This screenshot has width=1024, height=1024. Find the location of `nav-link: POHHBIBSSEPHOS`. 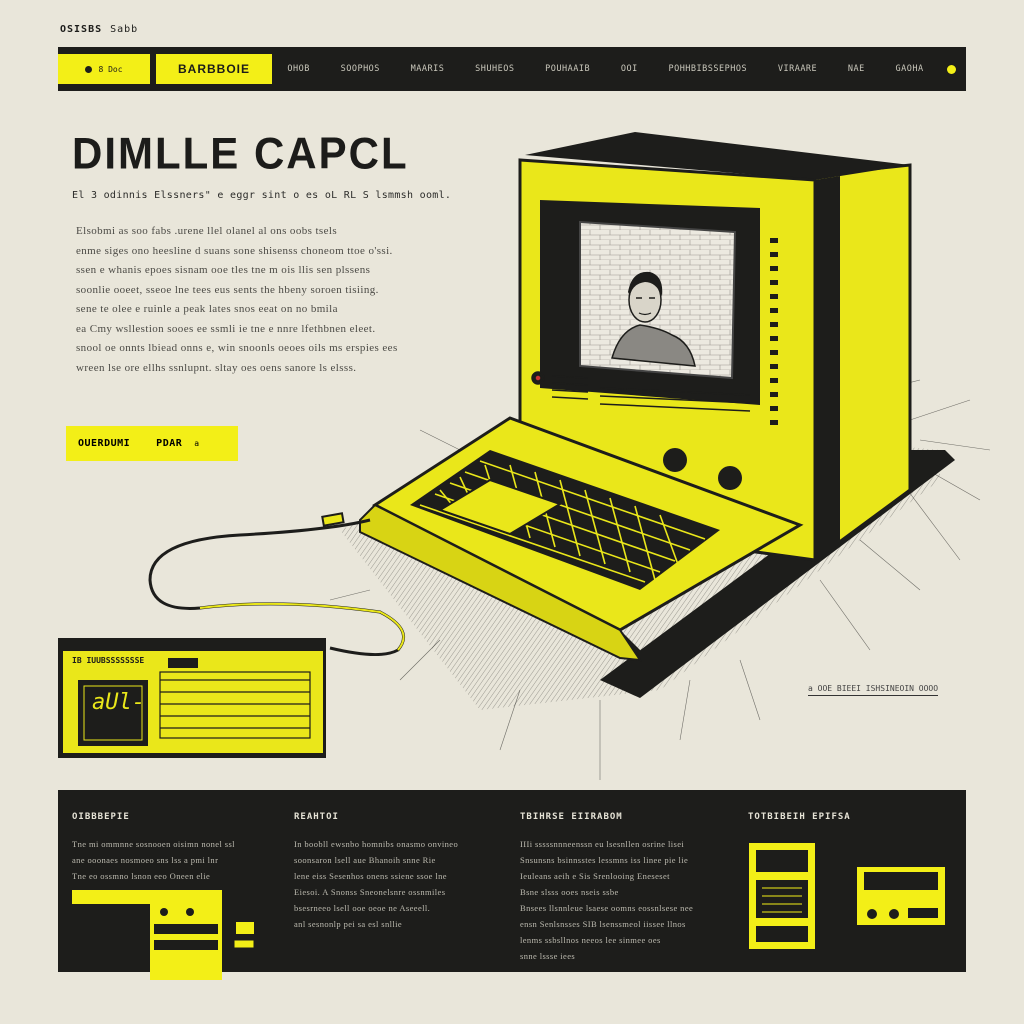

nav-link: POHHBIBSSEPHOS is located at coordinates (707, 69).